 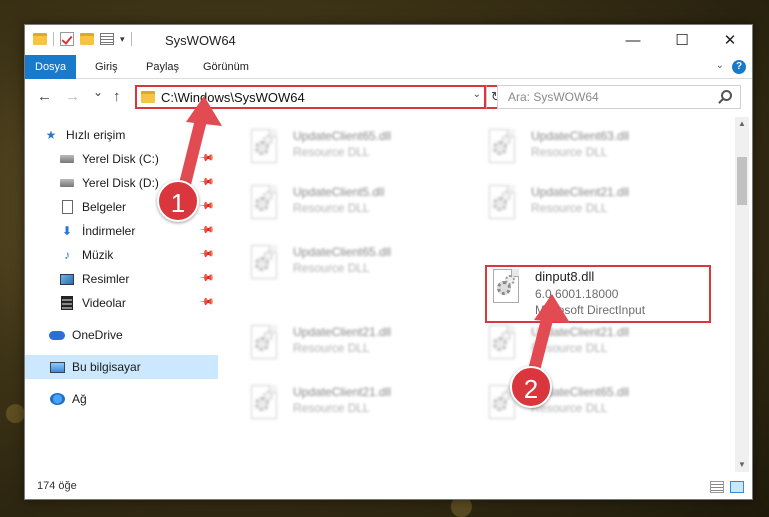 What do you see at coordinates (98, 92) in the screenshot?
I see `recent-locations-button: ⌄` at bounding box center [98, 92].